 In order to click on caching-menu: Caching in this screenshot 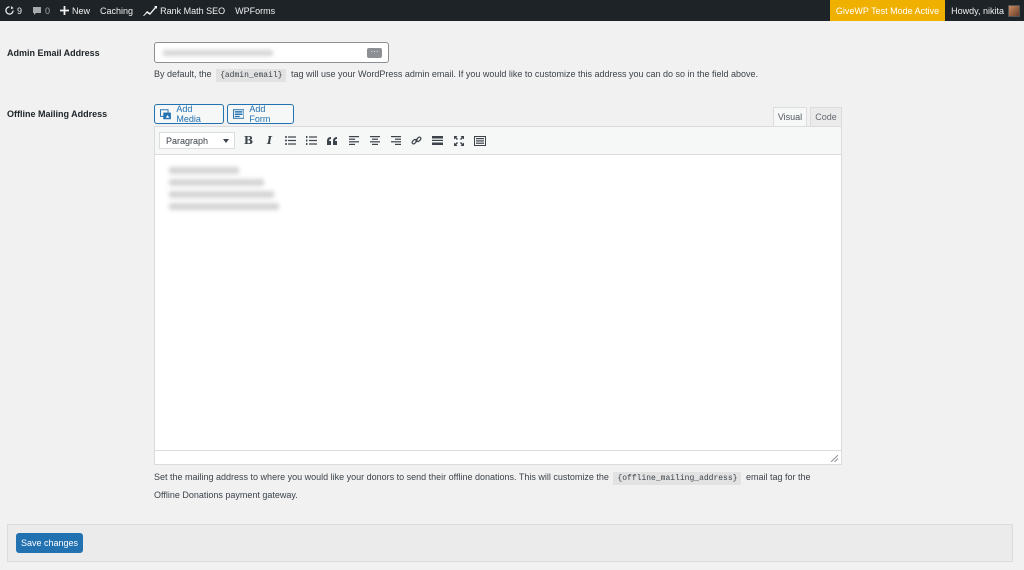, I will do `click(116, 10)`.